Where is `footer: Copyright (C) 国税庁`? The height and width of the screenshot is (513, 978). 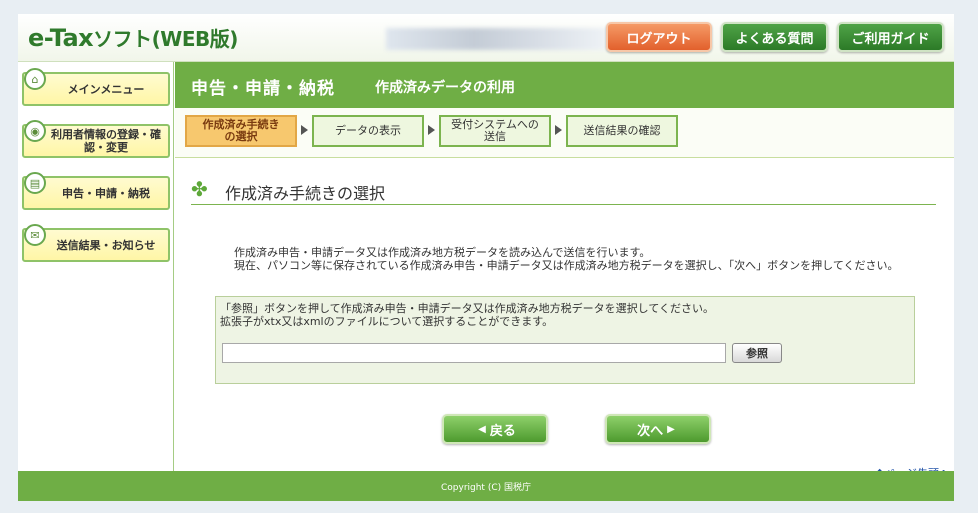 footer: Copyright (C) 国税庁 is located at coordinates (486, 486).